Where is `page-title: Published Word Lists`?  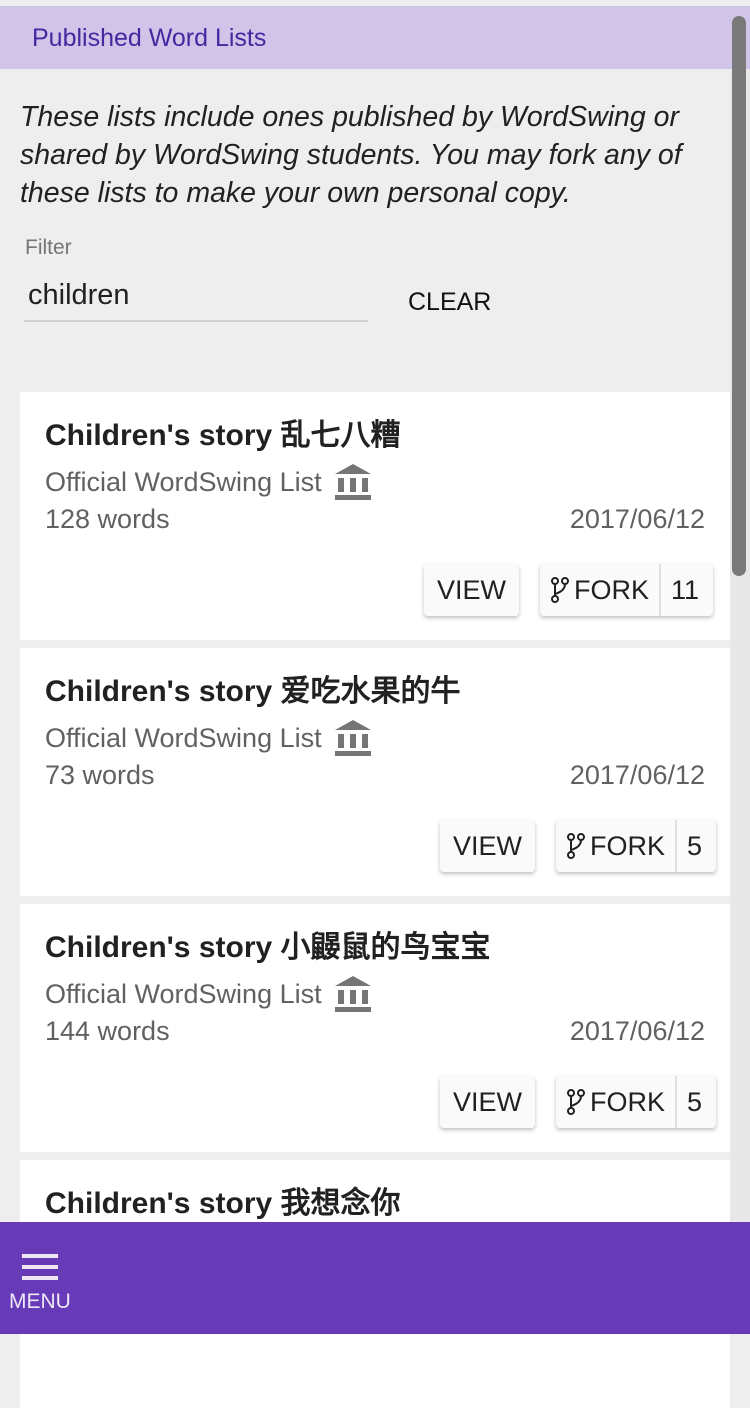 page-title: Published Word Lists is located at coordinates (149, 38).